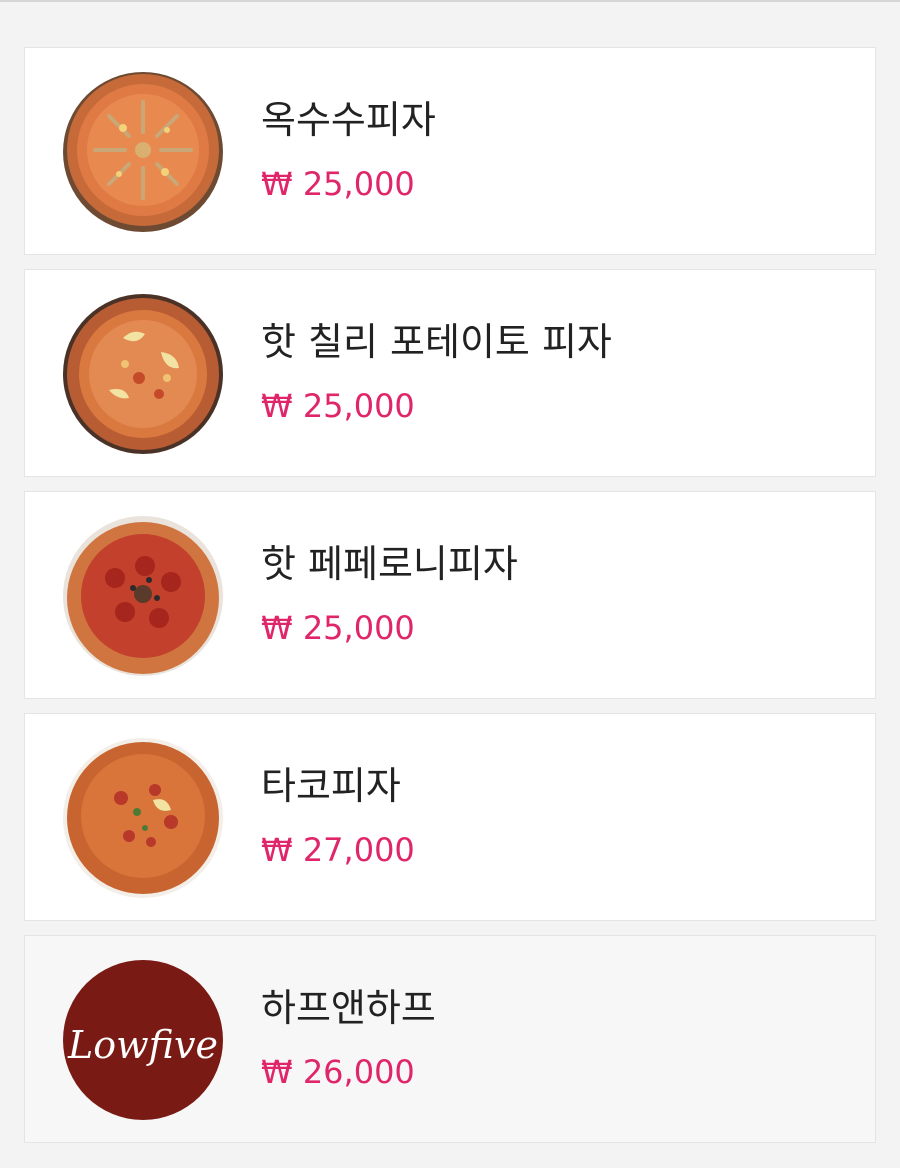 This screenshot has height=1168, width=900. I want to click on menu-item-name: 핫 칠리 포테이토 피자, so click(436, 342).